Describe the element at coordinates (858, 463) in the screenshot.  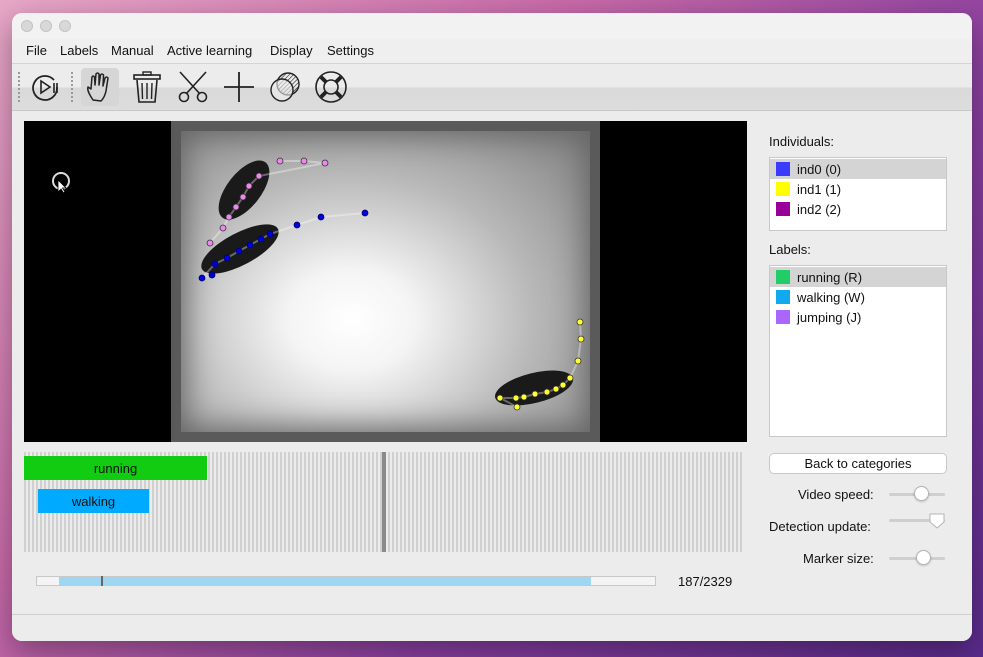
I see `back-to-categories-button: Back to categories` at that location.